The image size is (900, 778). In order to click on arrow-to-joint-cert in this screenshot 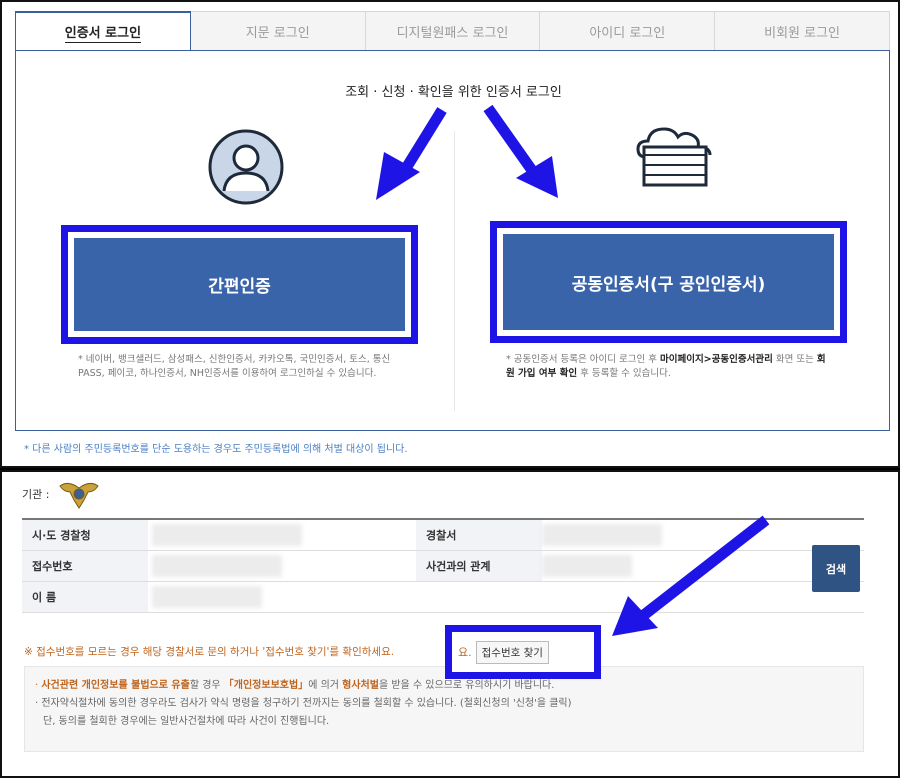, I will do `click(520, 151)`.